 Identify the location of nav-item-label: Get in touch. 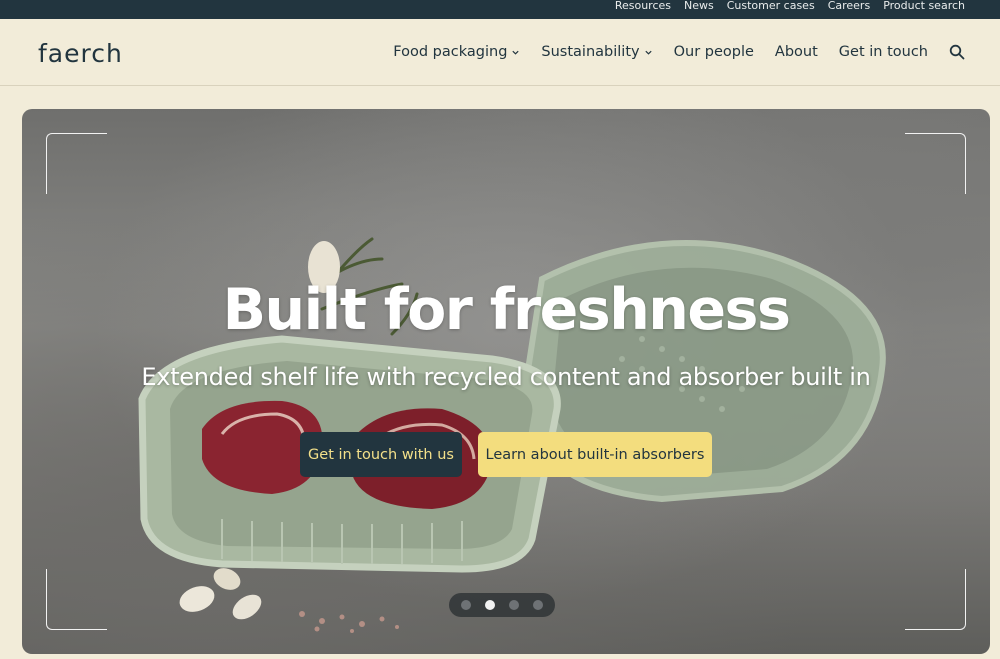
(883, 52).